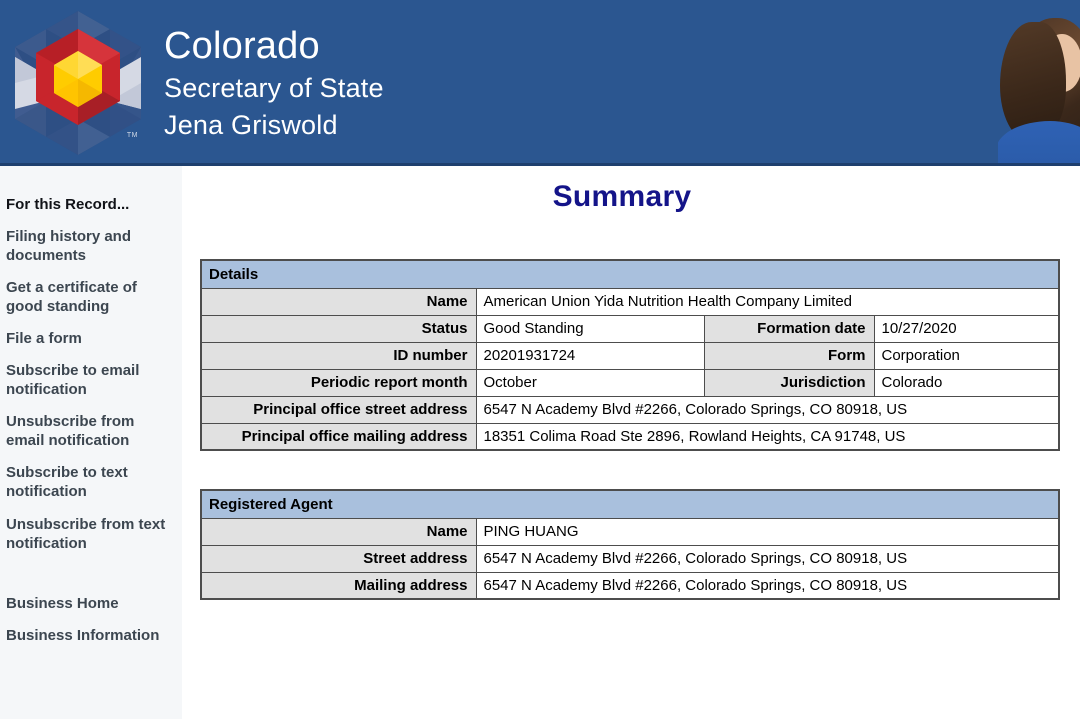  I want to click on details-id-number-label: ID number, so click(338, 355).